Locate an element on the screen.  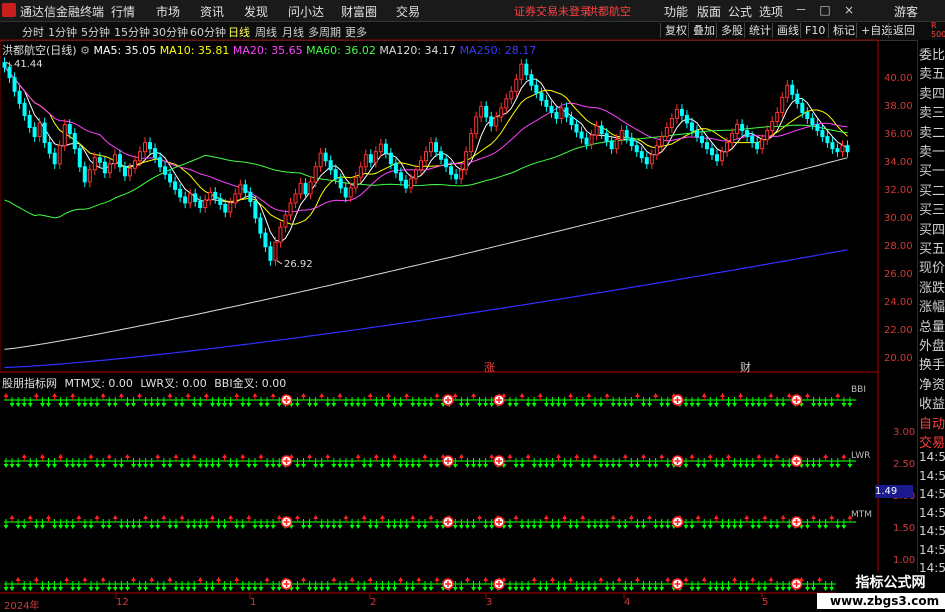
settings-gear-icon: ⚙ is located at coordinates (85, 50).